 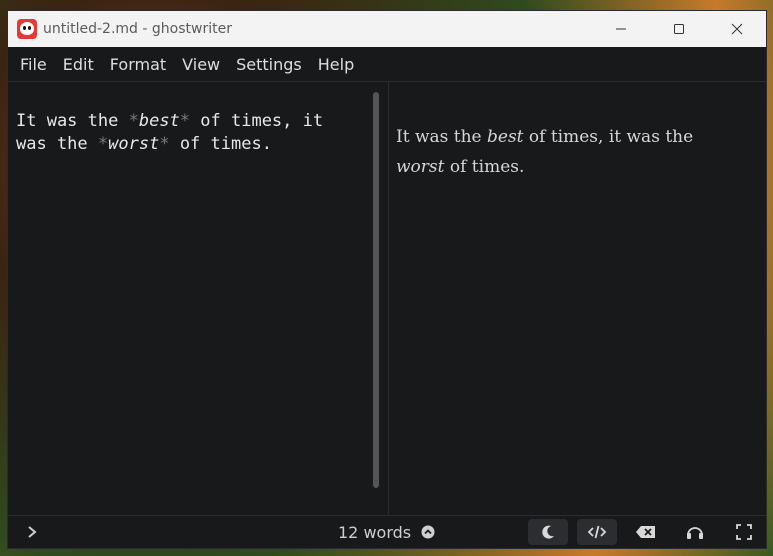 I want to click on dark-mode-button, so click(x=548, y=532).